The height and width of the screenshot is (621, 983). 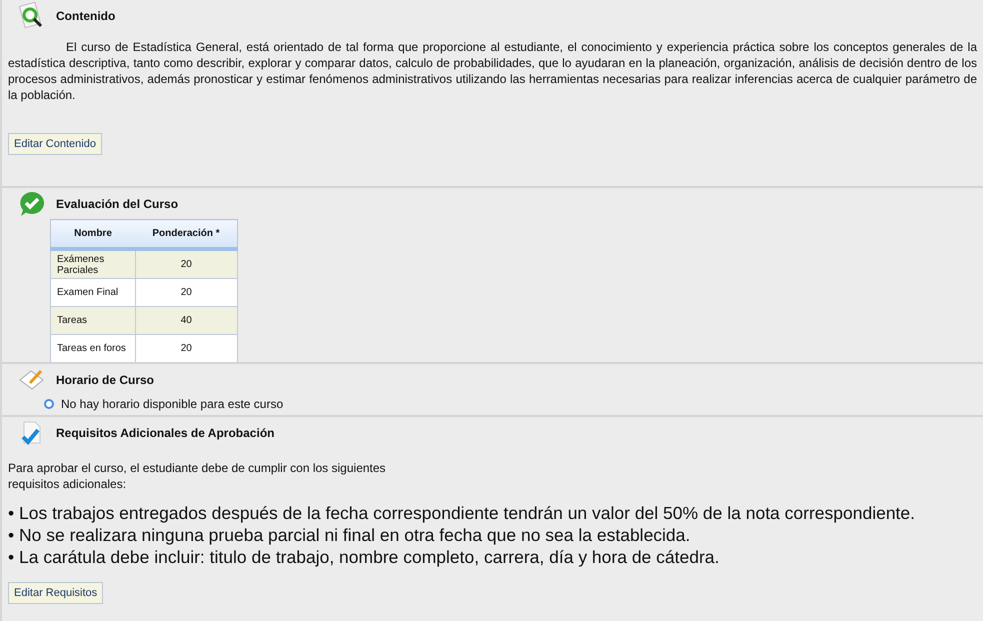 I want to click on intro-text: Para aprobar el curso, el estudiante debe de cumplir con los siguientes, so click(x=197, y=468).